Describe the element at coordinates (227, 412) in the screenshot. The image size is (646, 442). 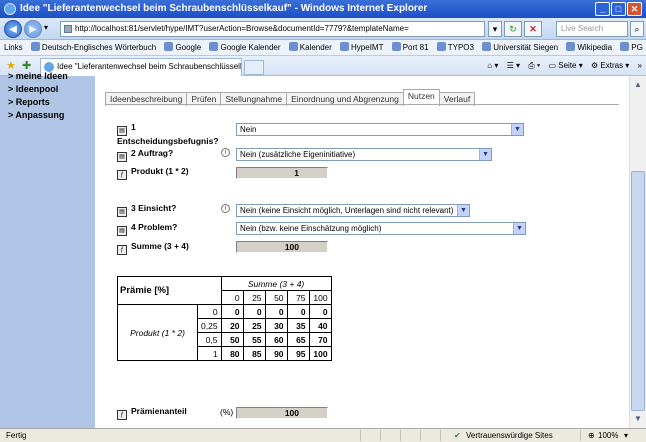
I see `bonus-unit: (%)` at that location.